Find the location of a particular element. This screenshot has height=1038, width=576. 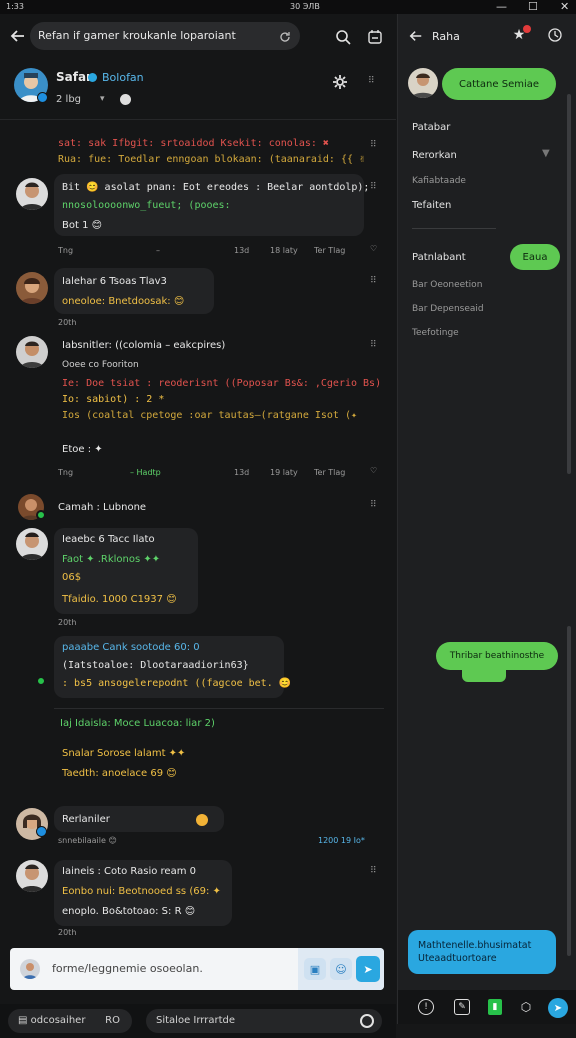

bottom-left-pill: ▤ odcosaiher RO is located at coordinates (70, 1021).